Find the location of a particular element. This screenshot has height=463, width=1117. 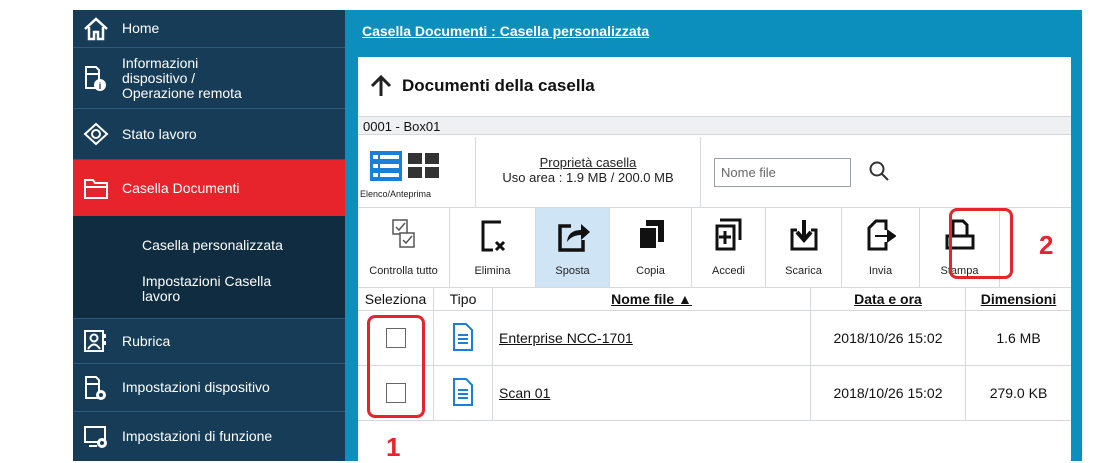

box-id: 0001 - Box01 is located at coordinates (714, 125).